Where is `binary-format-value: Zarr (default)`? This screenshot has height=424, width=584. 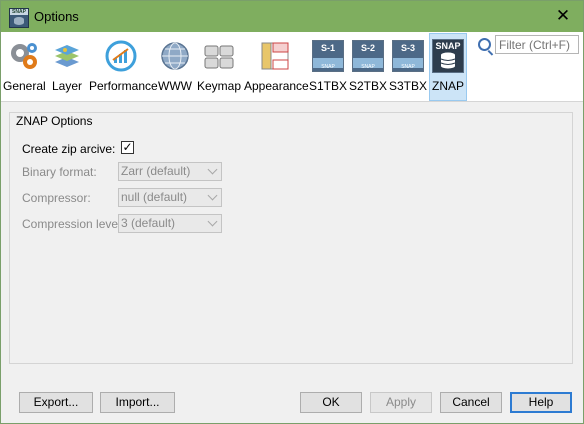 binary-format-value: Zarr (default) is located at coordinates (156, 171).